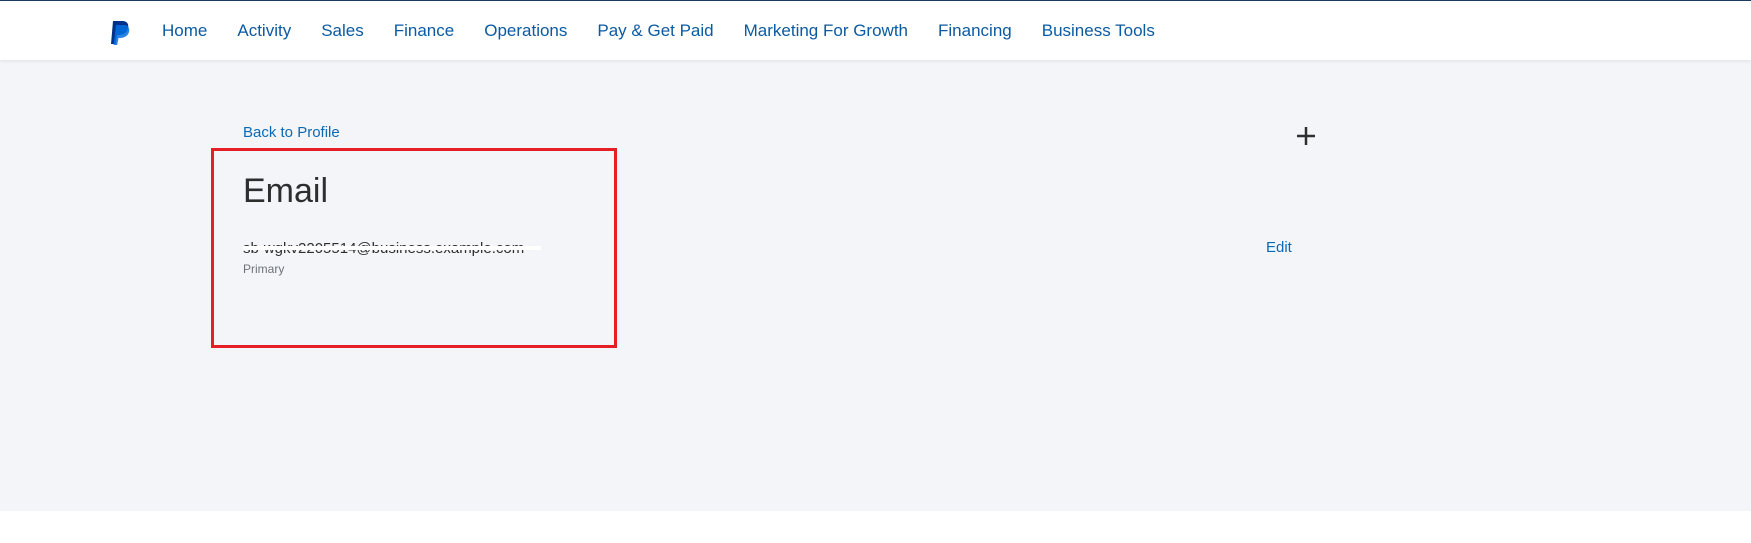  What do you see at coordinates (342, 31) in the screenshot?
I see `nav-sales: Sales` at bounding box center [342, 31].